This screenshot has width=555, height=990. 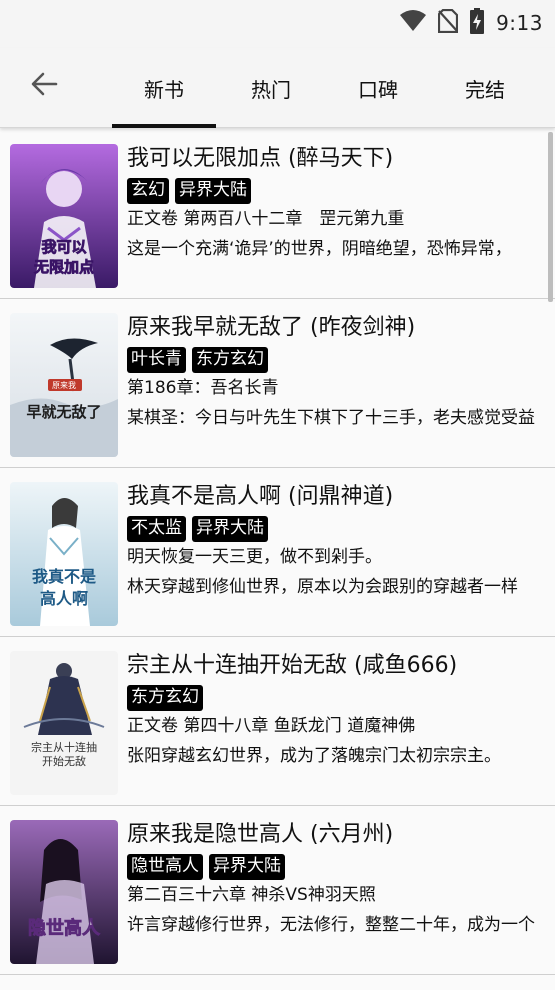 What do you see at coordinates (337, 698) in the screenshot?
I see `tag-list: 东方玄幻` at bounding box center [337, 698].